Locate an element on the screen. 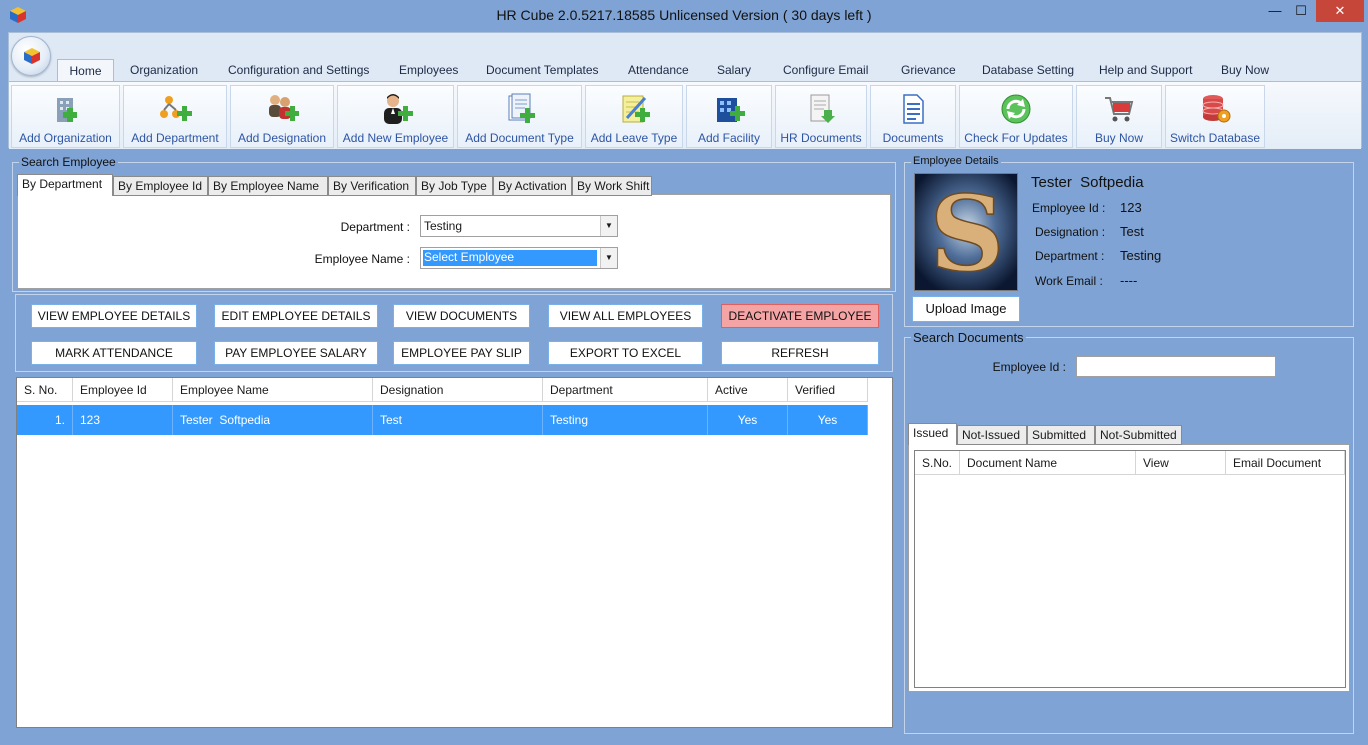 The width and height of the screenshot is (1368, 745). column-header-email-document: Email Document is located at coordinates (1285, 463).